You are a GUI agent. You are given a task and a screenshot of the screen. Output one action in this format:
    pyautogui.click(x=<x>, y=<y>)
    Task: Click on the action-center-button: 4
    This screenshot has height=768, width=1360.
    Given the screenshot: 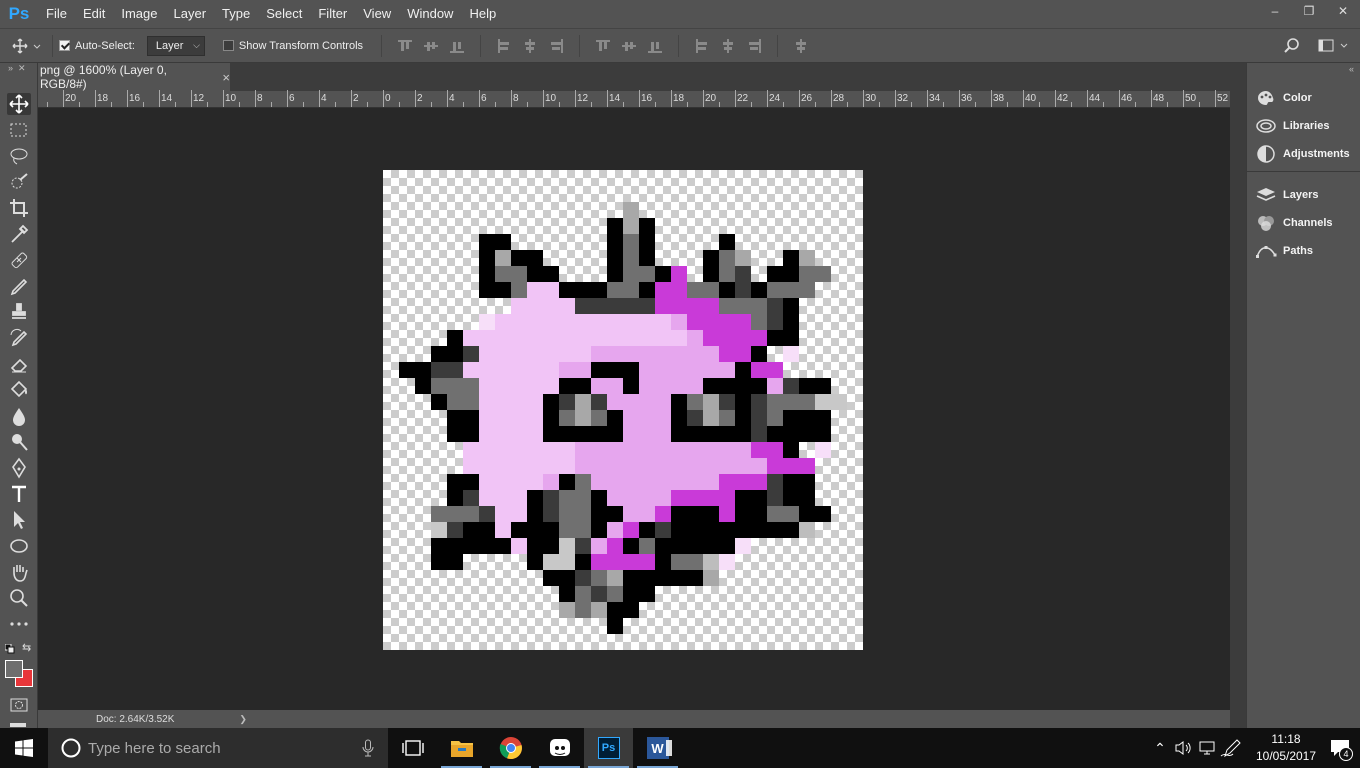 What is the action you would take?
    pyautogui.click(x=1340, y=748)
    